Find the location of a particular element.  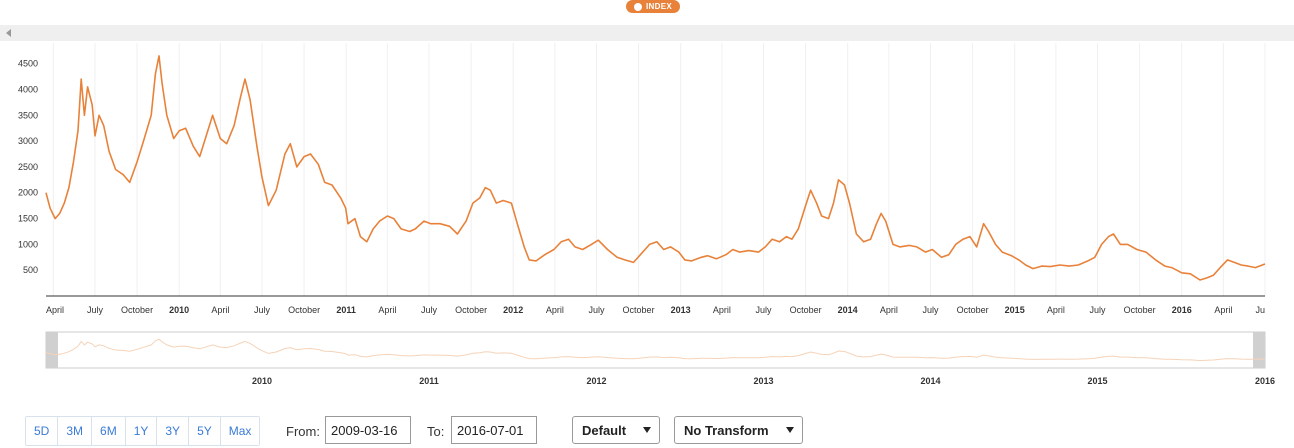

navigator-tick-label: 2013 is located at coordinates (763, 381).